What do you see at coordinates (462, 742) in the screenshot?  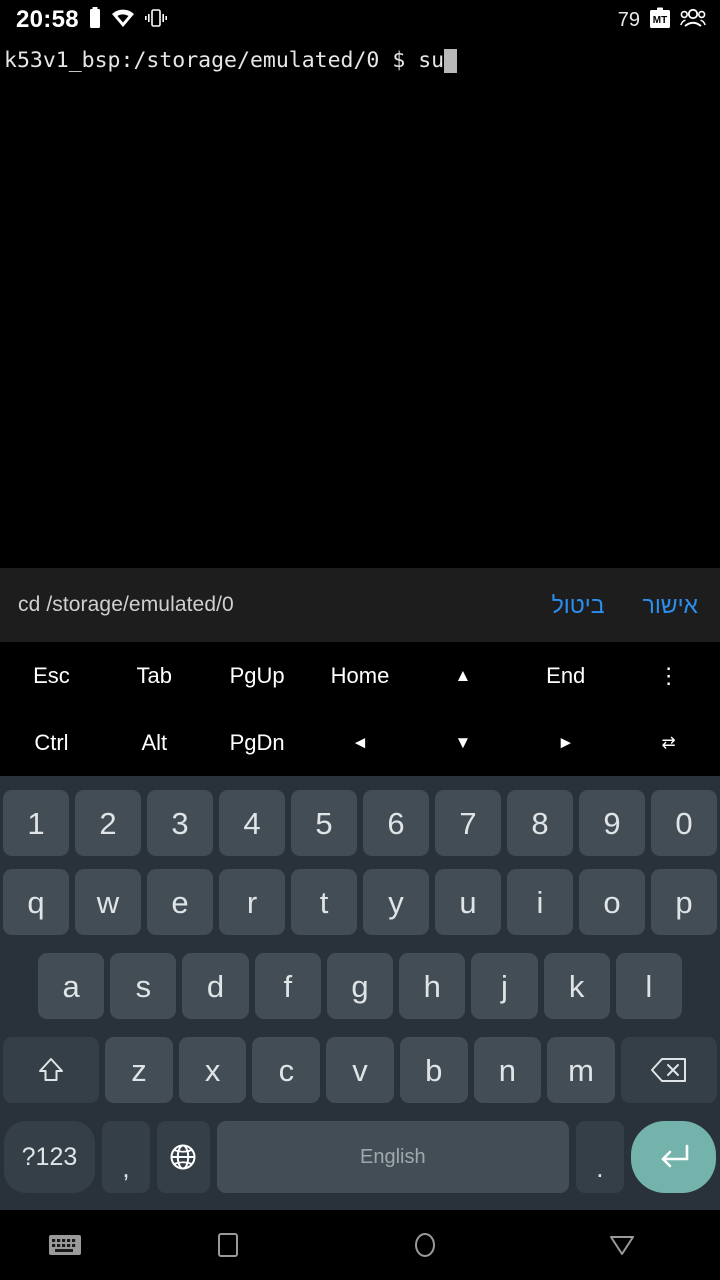 I see `arrow-down-icon: ▼` at bounding box center [462, 742].